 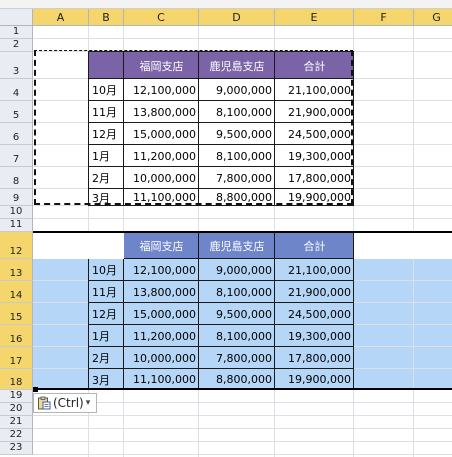 I want to click on row-header-19: 19, so click(x=16, y=396).